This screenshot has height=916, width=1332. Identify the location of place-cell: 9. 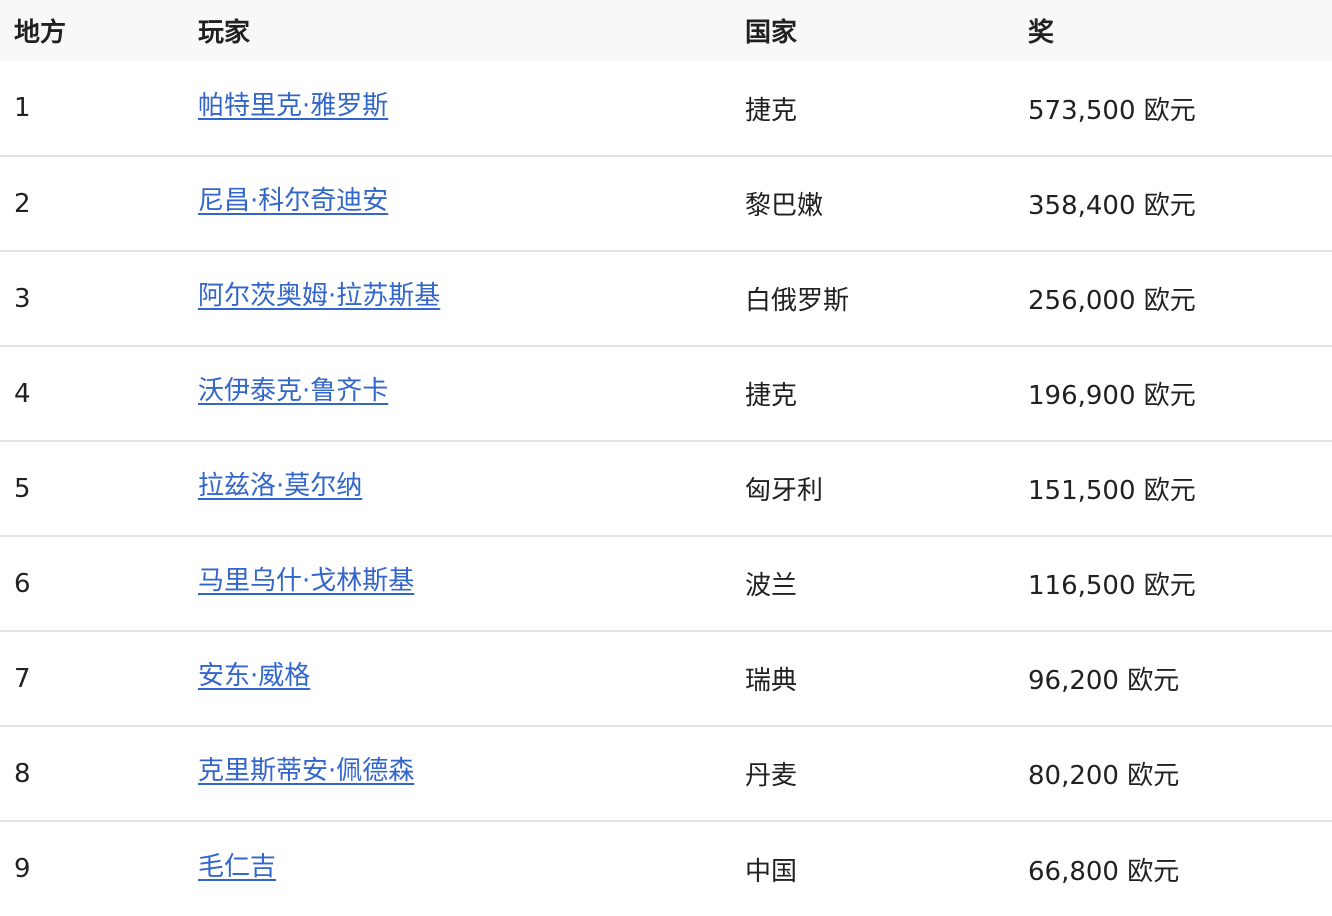
(22, 869).